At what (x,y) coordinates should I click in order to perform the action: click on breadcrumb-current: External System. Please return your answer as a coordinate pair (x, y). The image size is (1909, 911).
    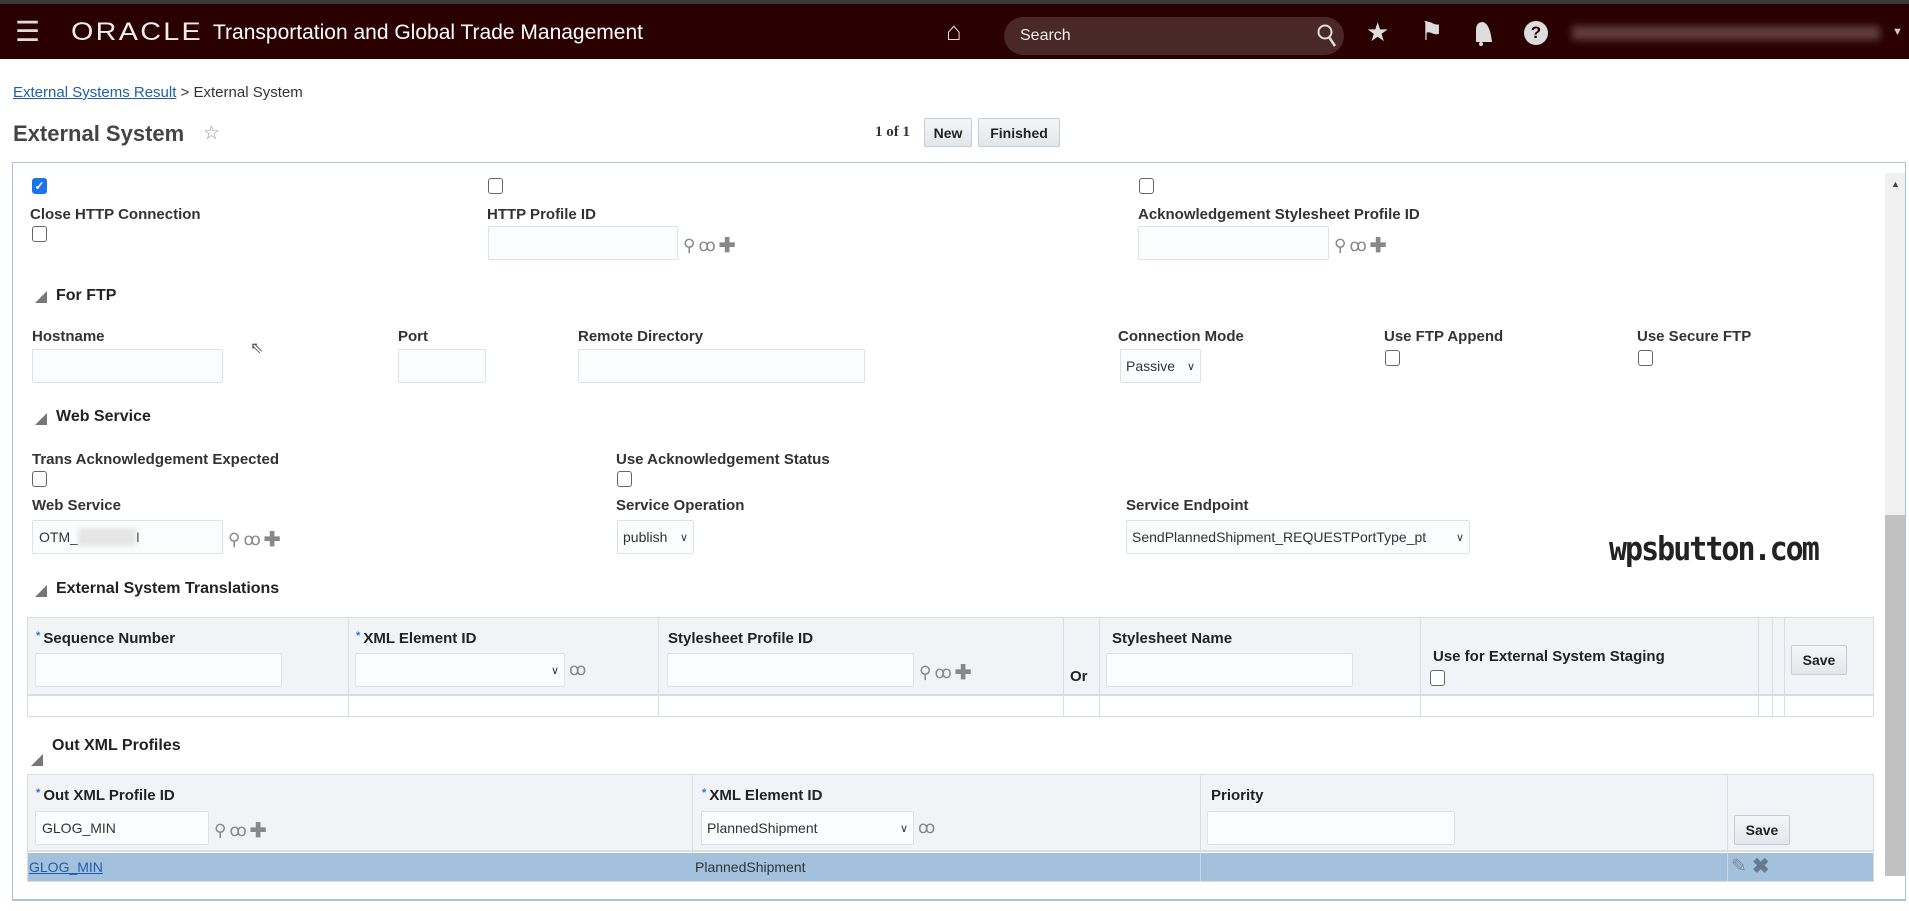
    Looking at the image, I should click on (248, 92).